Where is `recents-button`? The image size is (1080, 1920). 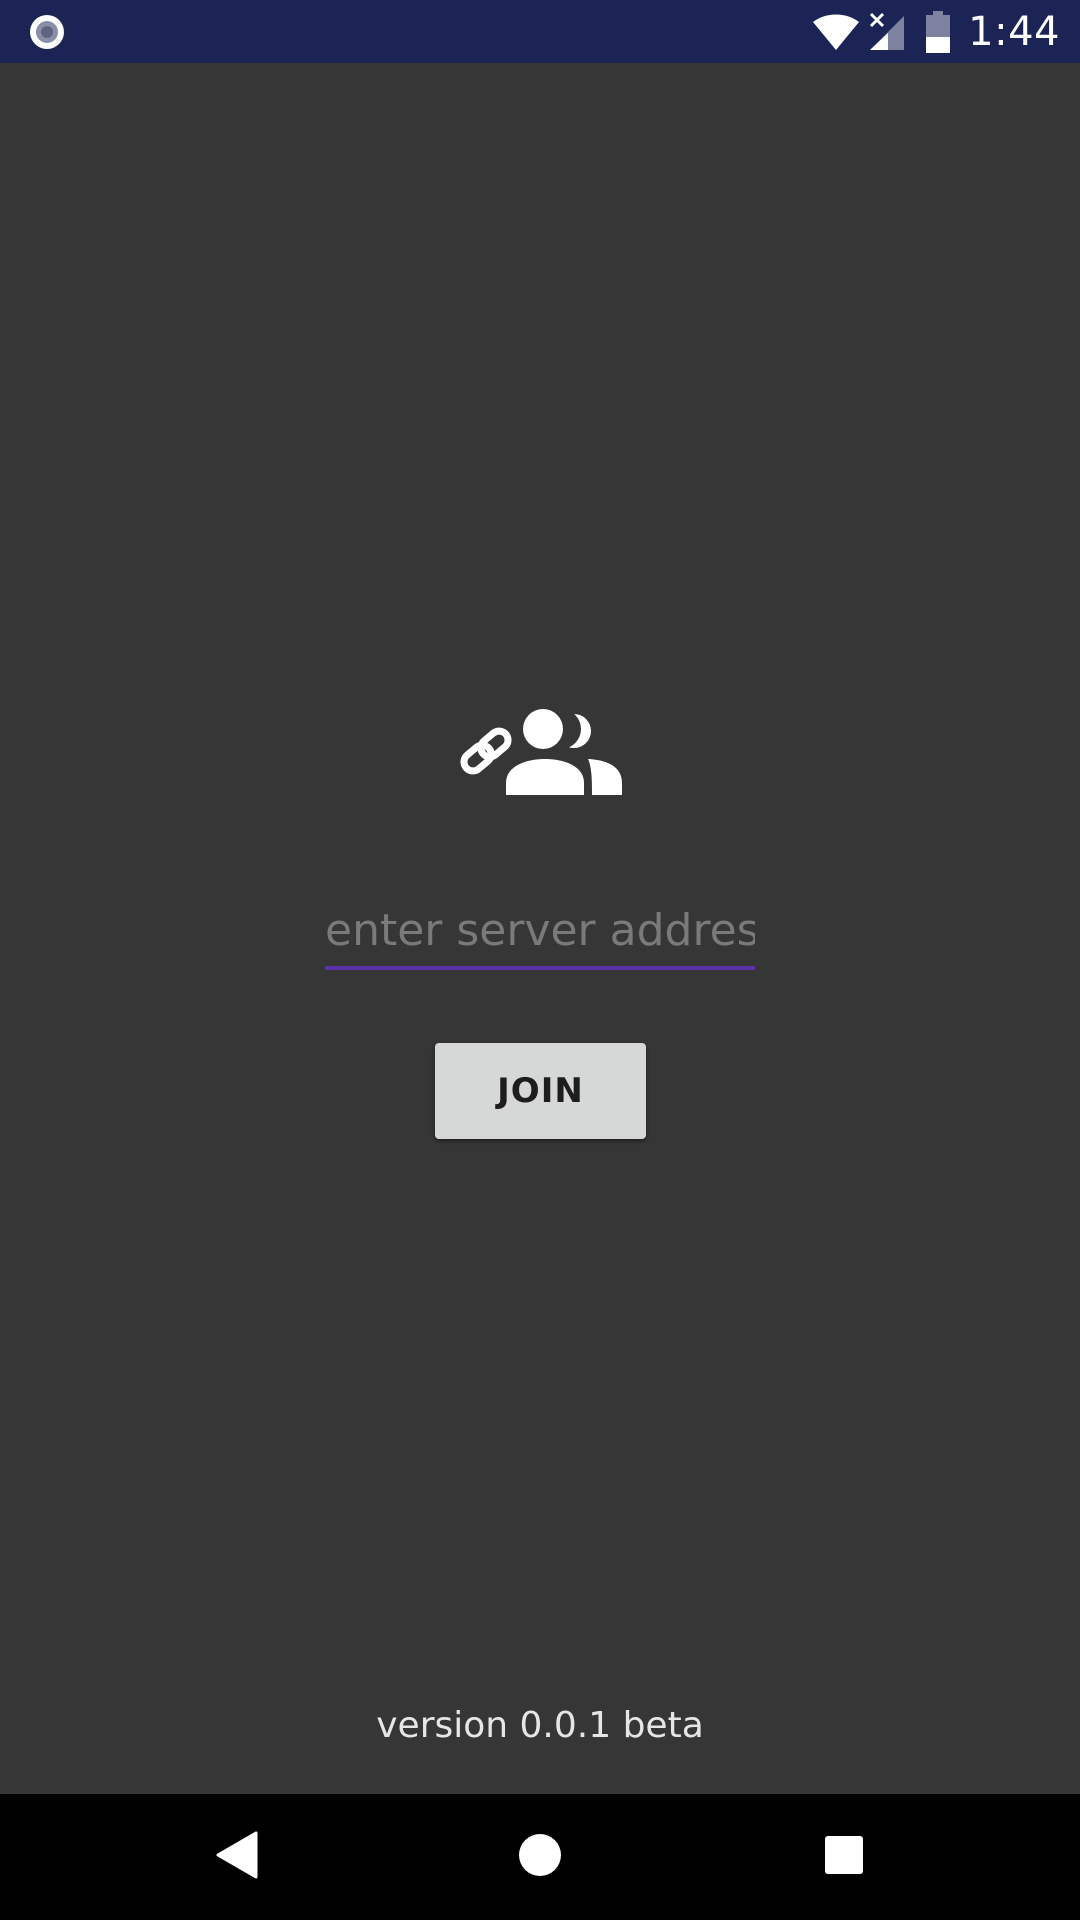 recents-button is located at coordinates (844, 1857).